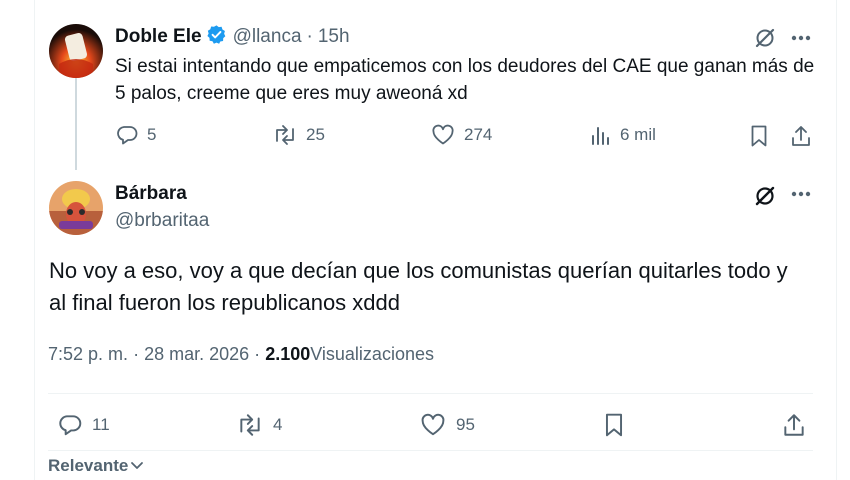 The width and height of the screenshot is (850, 480). Describe the element at coordinates (638, 134) in the screenshot. I see `views-count: 6 mil` at that location.